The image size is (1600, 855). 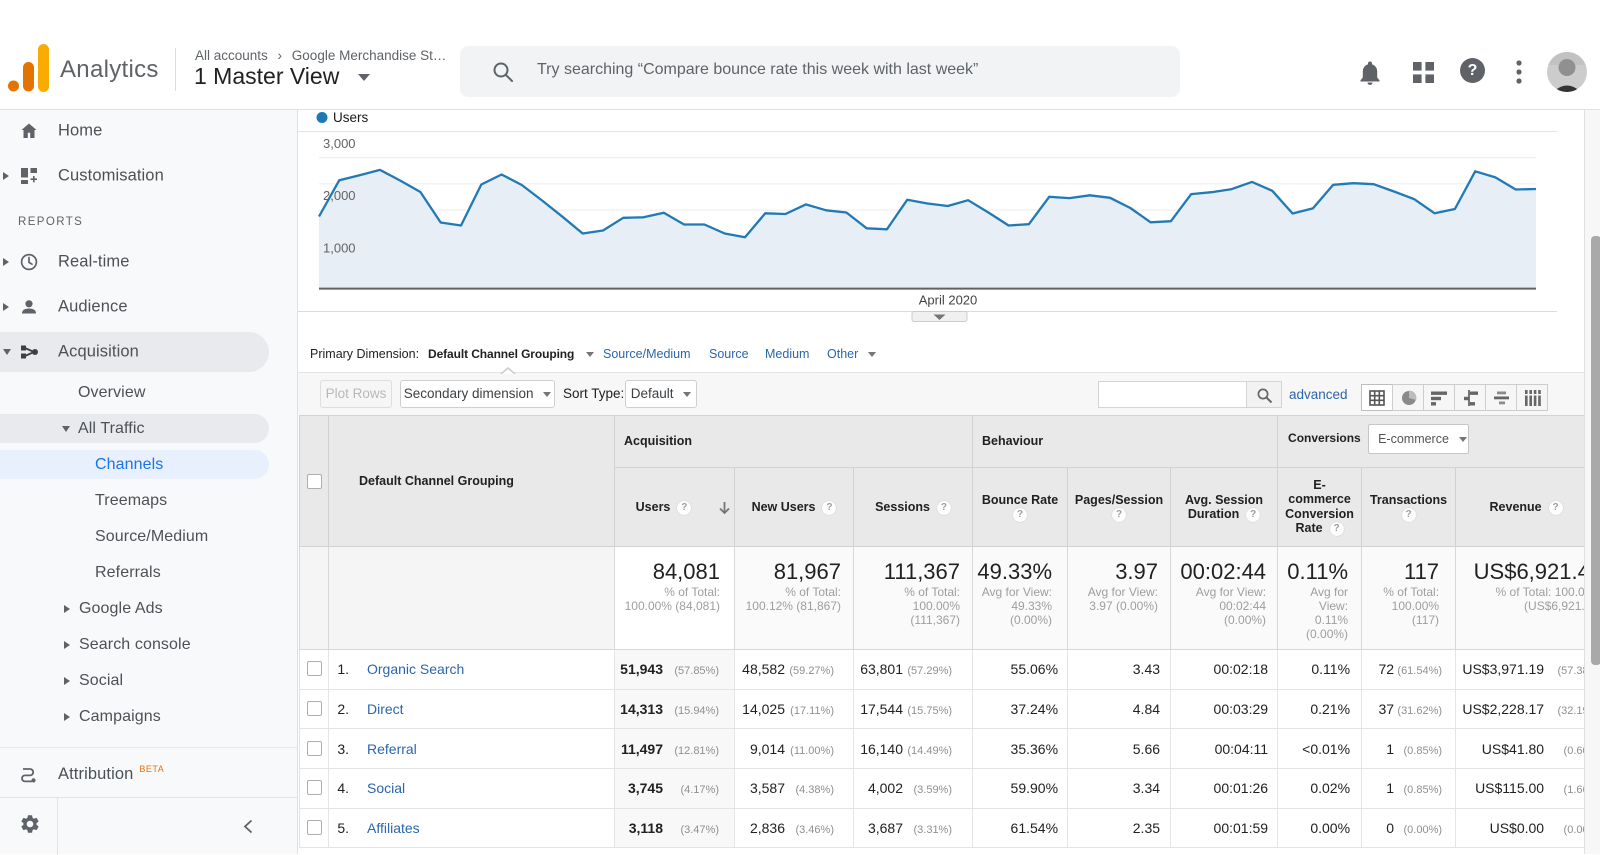 What do you see at coordinates (351, 117) in the screenshot?
I see `svg-text: Users` at bounding box center [351, 117].